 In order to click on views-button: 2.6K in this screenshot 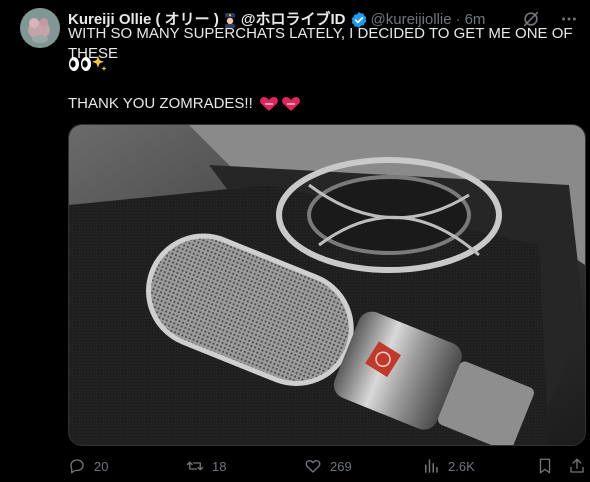, I will do `click(448, 466)`.